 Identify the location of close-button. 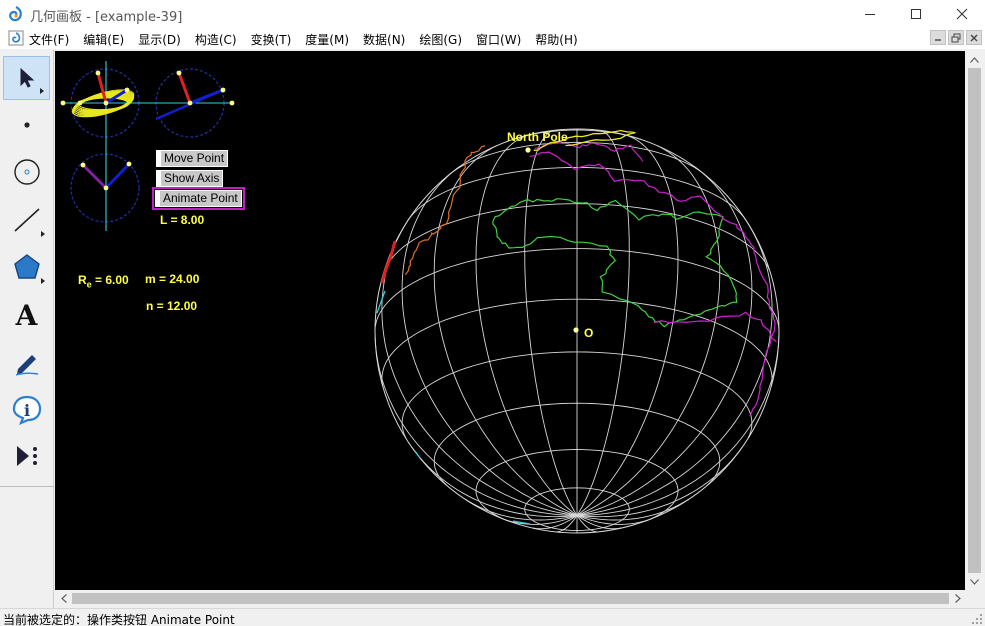
(962, 14).